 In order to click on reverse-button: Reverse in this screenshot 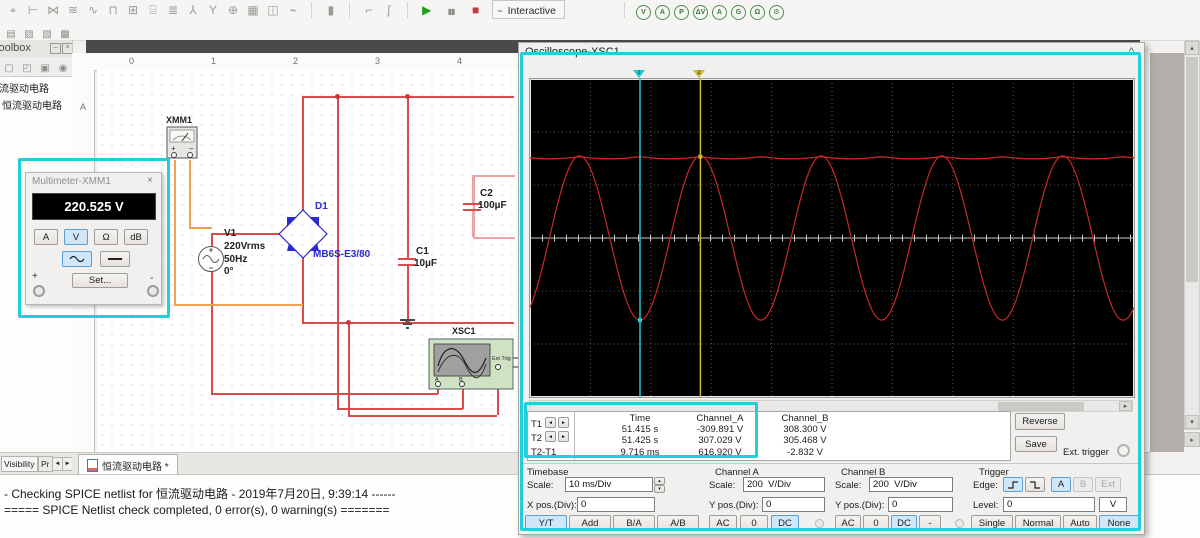, I will do `click(1040, 421)`.